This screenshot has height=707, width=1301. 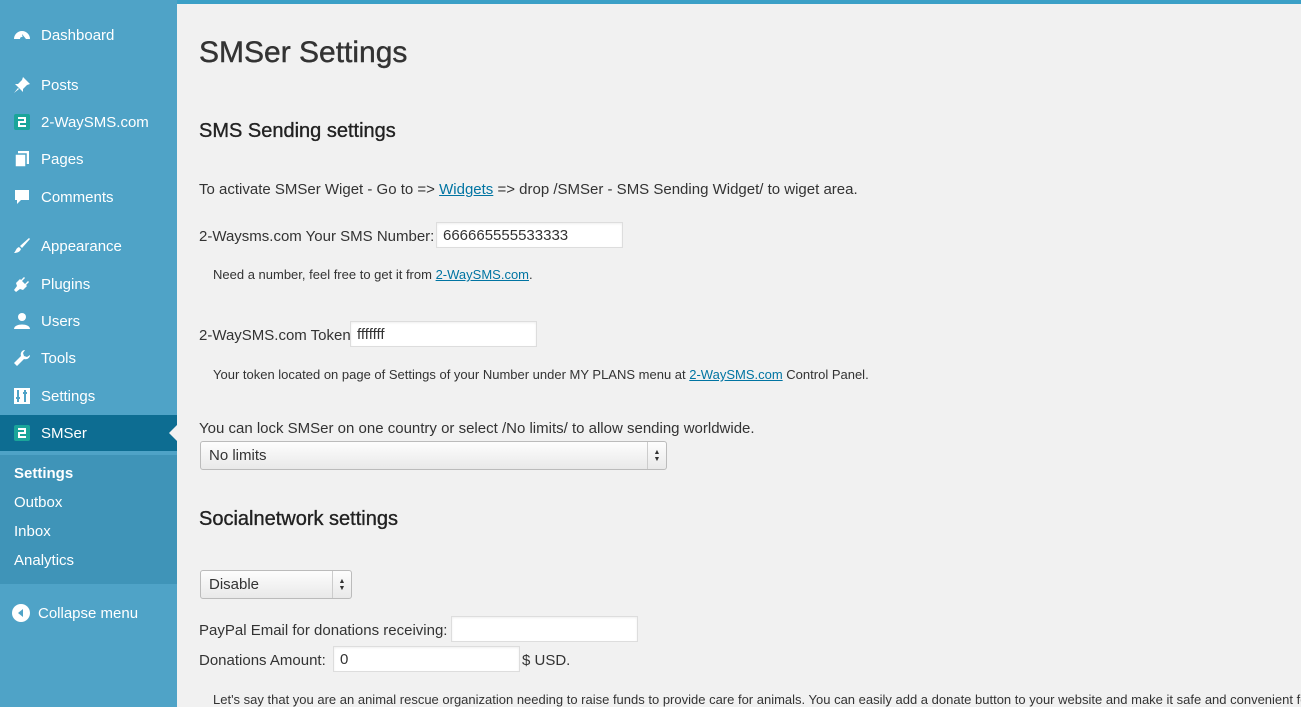 What do you see at coordinates (88, 613) in the screenshot?
I see `collapse-menu-label: Collapse menu` at bounding box center [88, 613].